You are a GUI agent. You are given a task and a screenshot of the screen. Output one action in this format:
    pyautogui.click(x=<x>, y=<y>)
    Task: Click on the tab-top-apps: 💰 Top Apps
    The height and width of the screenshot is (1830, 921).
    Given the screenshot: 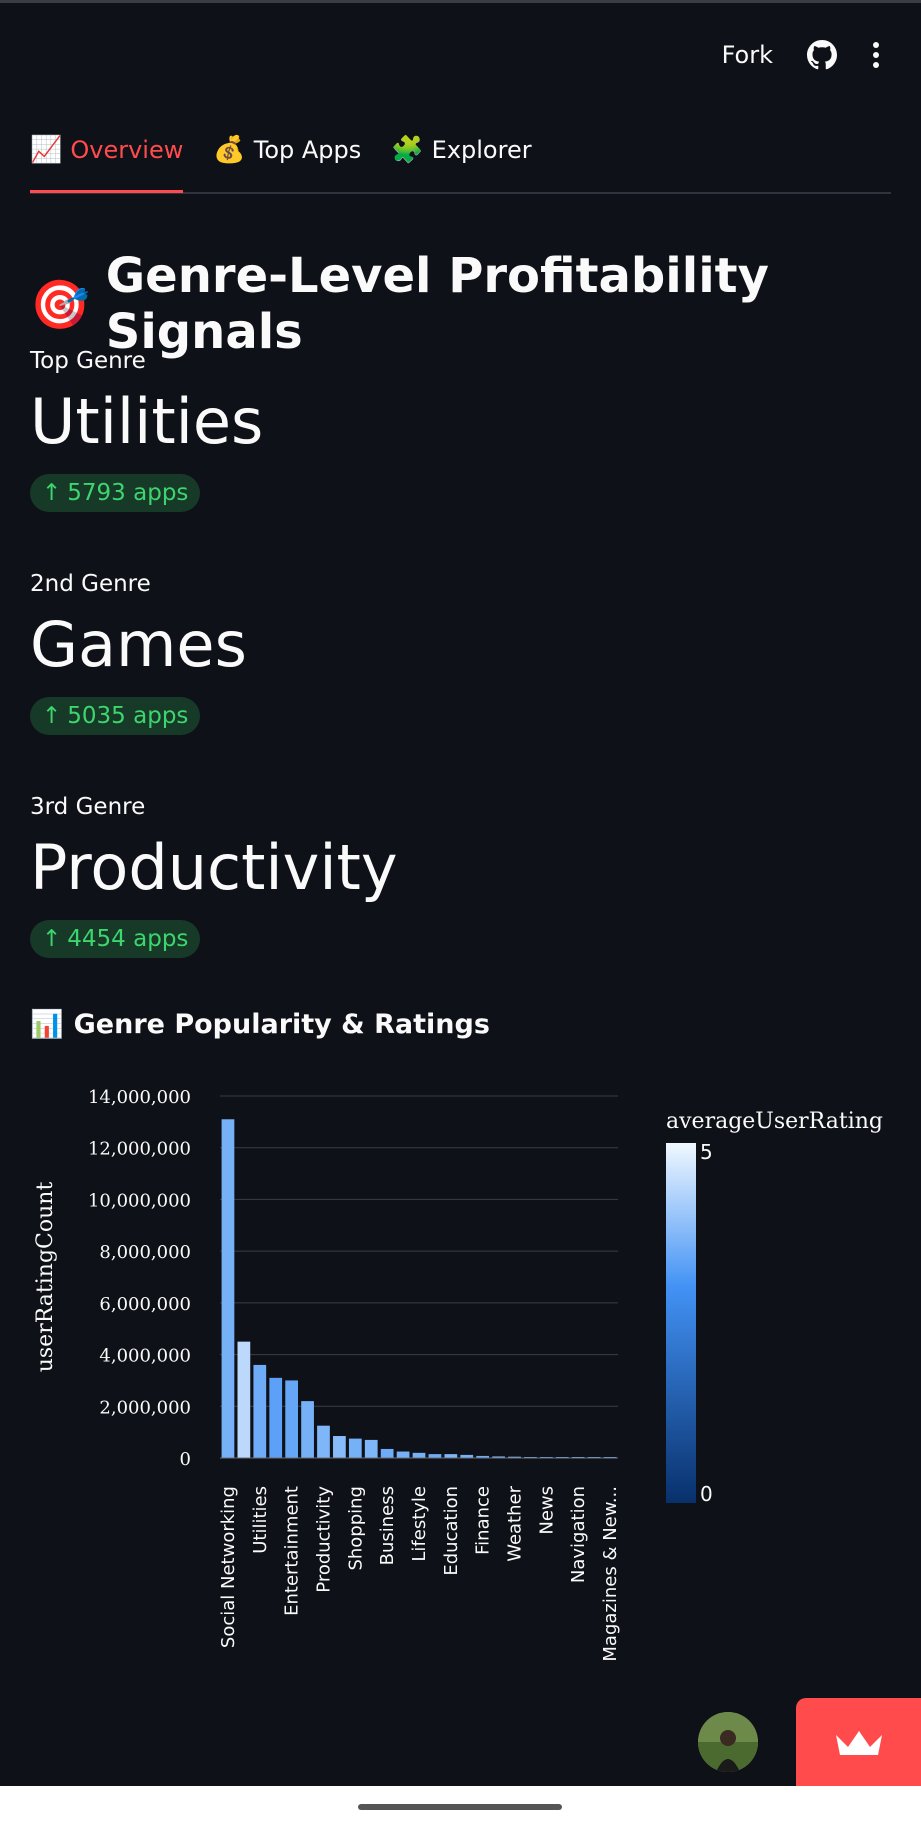 What is the action you would take?
    pyautogui.click(x=287, y=150)
    